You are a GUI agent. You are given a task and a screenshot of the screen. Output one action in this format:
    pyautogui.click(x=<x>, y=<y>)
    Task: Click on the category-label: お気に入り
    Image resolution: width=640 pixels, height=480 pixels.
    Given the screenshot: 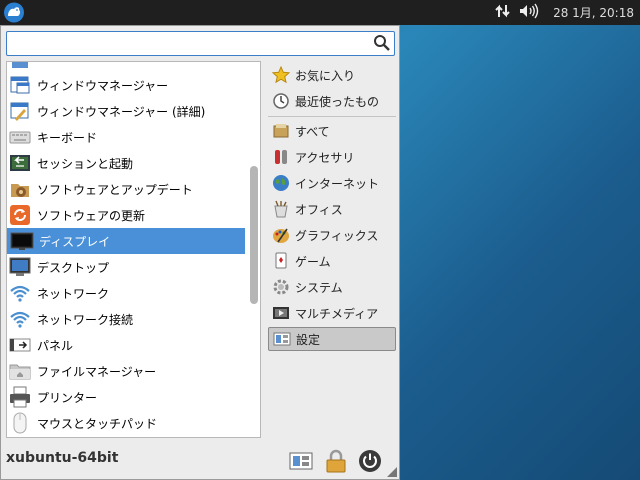 What is the action you would take?
    pyautogui.click(x=325, y=75)
    